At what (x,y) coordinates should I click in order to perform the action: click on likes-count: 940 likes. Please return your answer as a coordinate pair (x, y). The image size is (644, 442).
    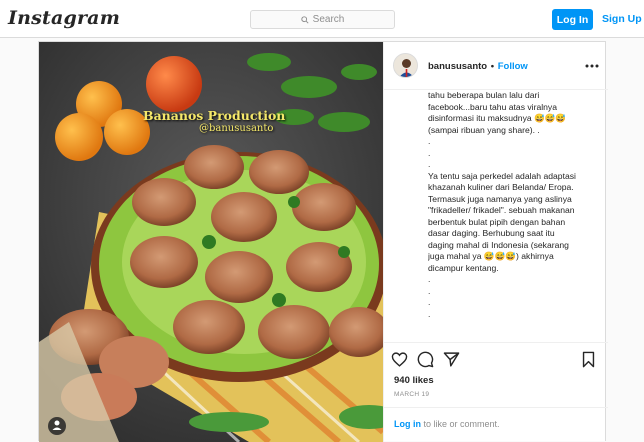
    Looking at the image, I should click on (414, 380).